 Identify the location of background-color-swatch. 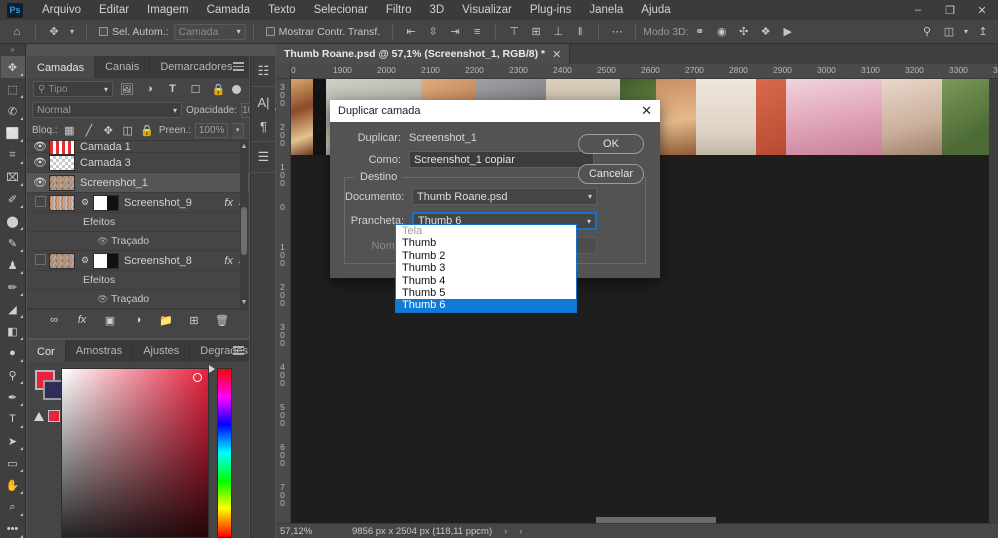
(53, 390).